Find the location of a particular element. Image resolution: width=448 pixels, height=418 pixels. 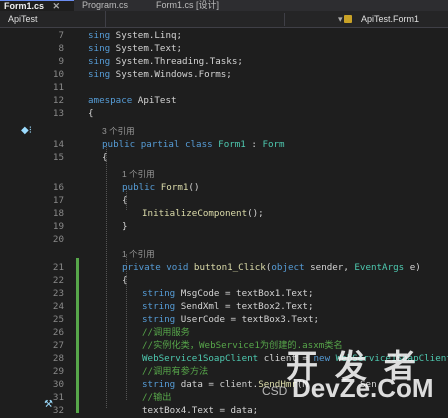

chevron-down-icon: ▾ is located at coordinates (340, 19).